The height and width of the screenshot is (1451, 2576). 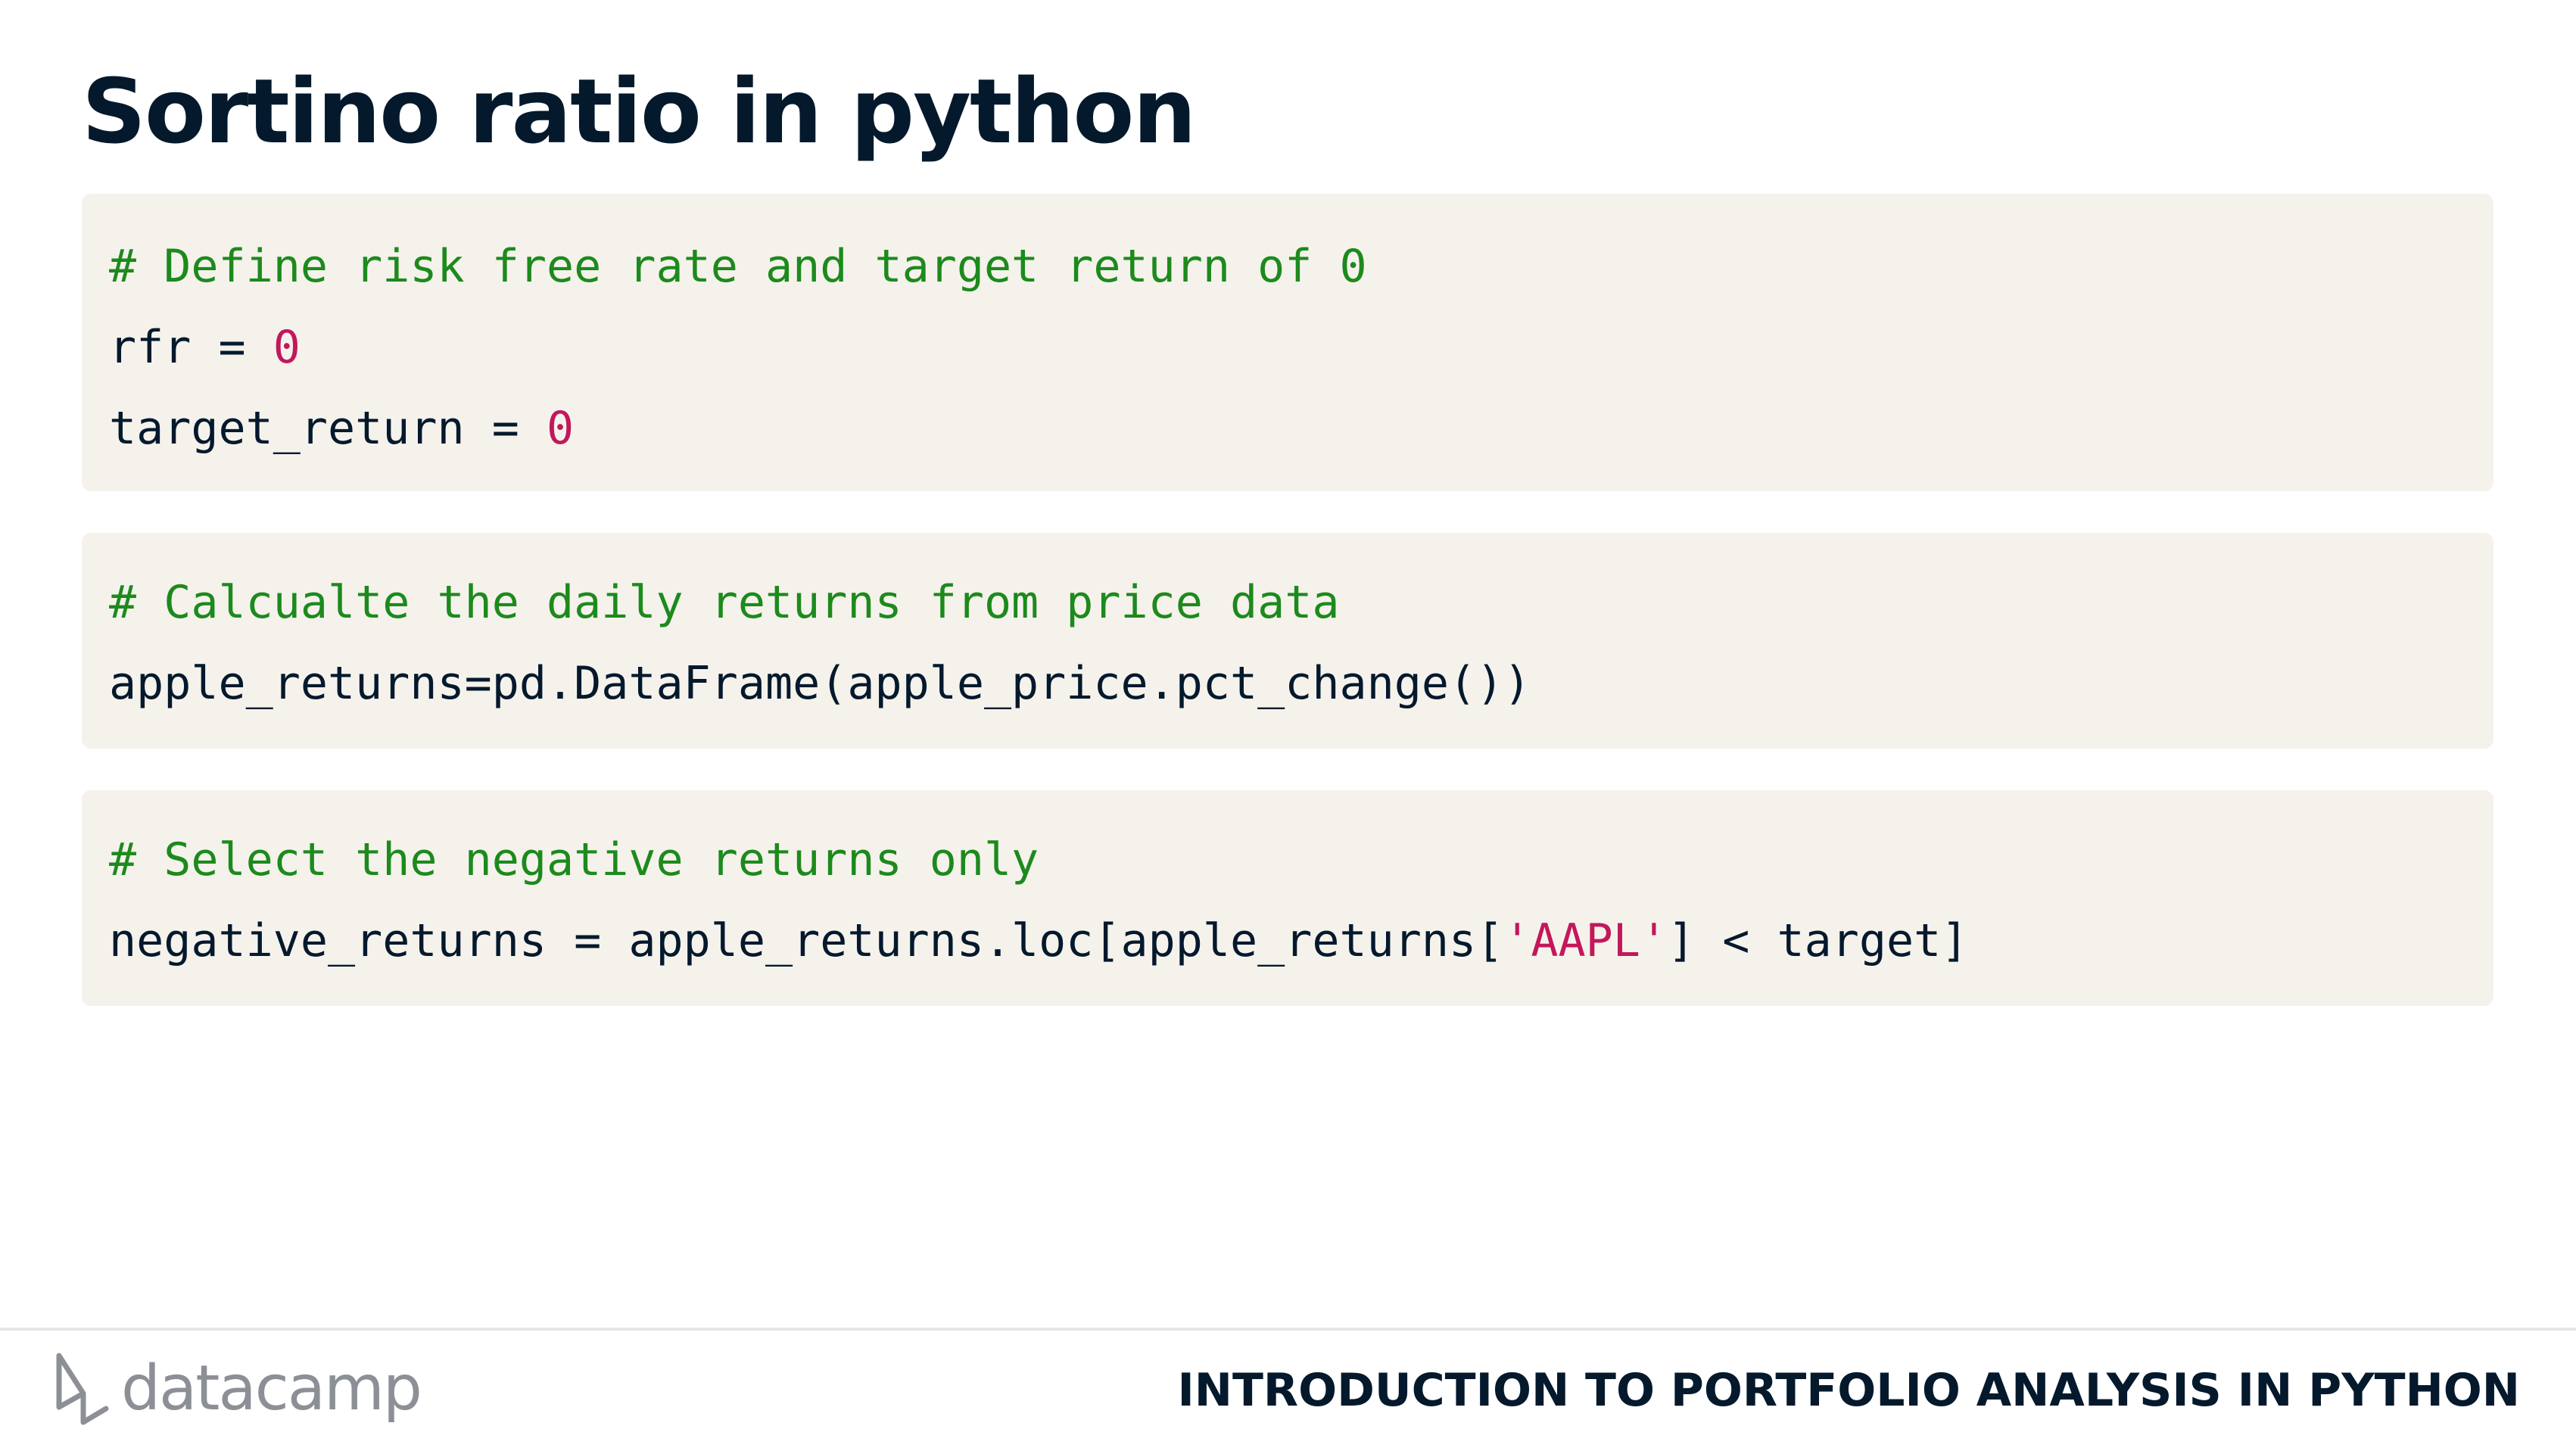 I want to click on datacamp-logo-icon, so click(x=82, y=1389).